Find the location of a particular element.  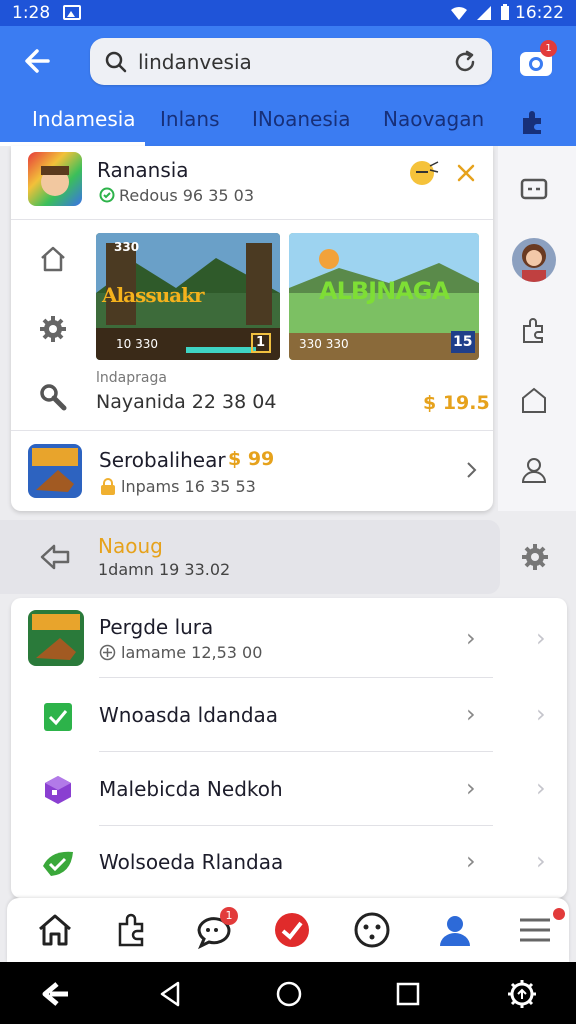

thumb2-badge: 15 is located at coordinates (463, 342).